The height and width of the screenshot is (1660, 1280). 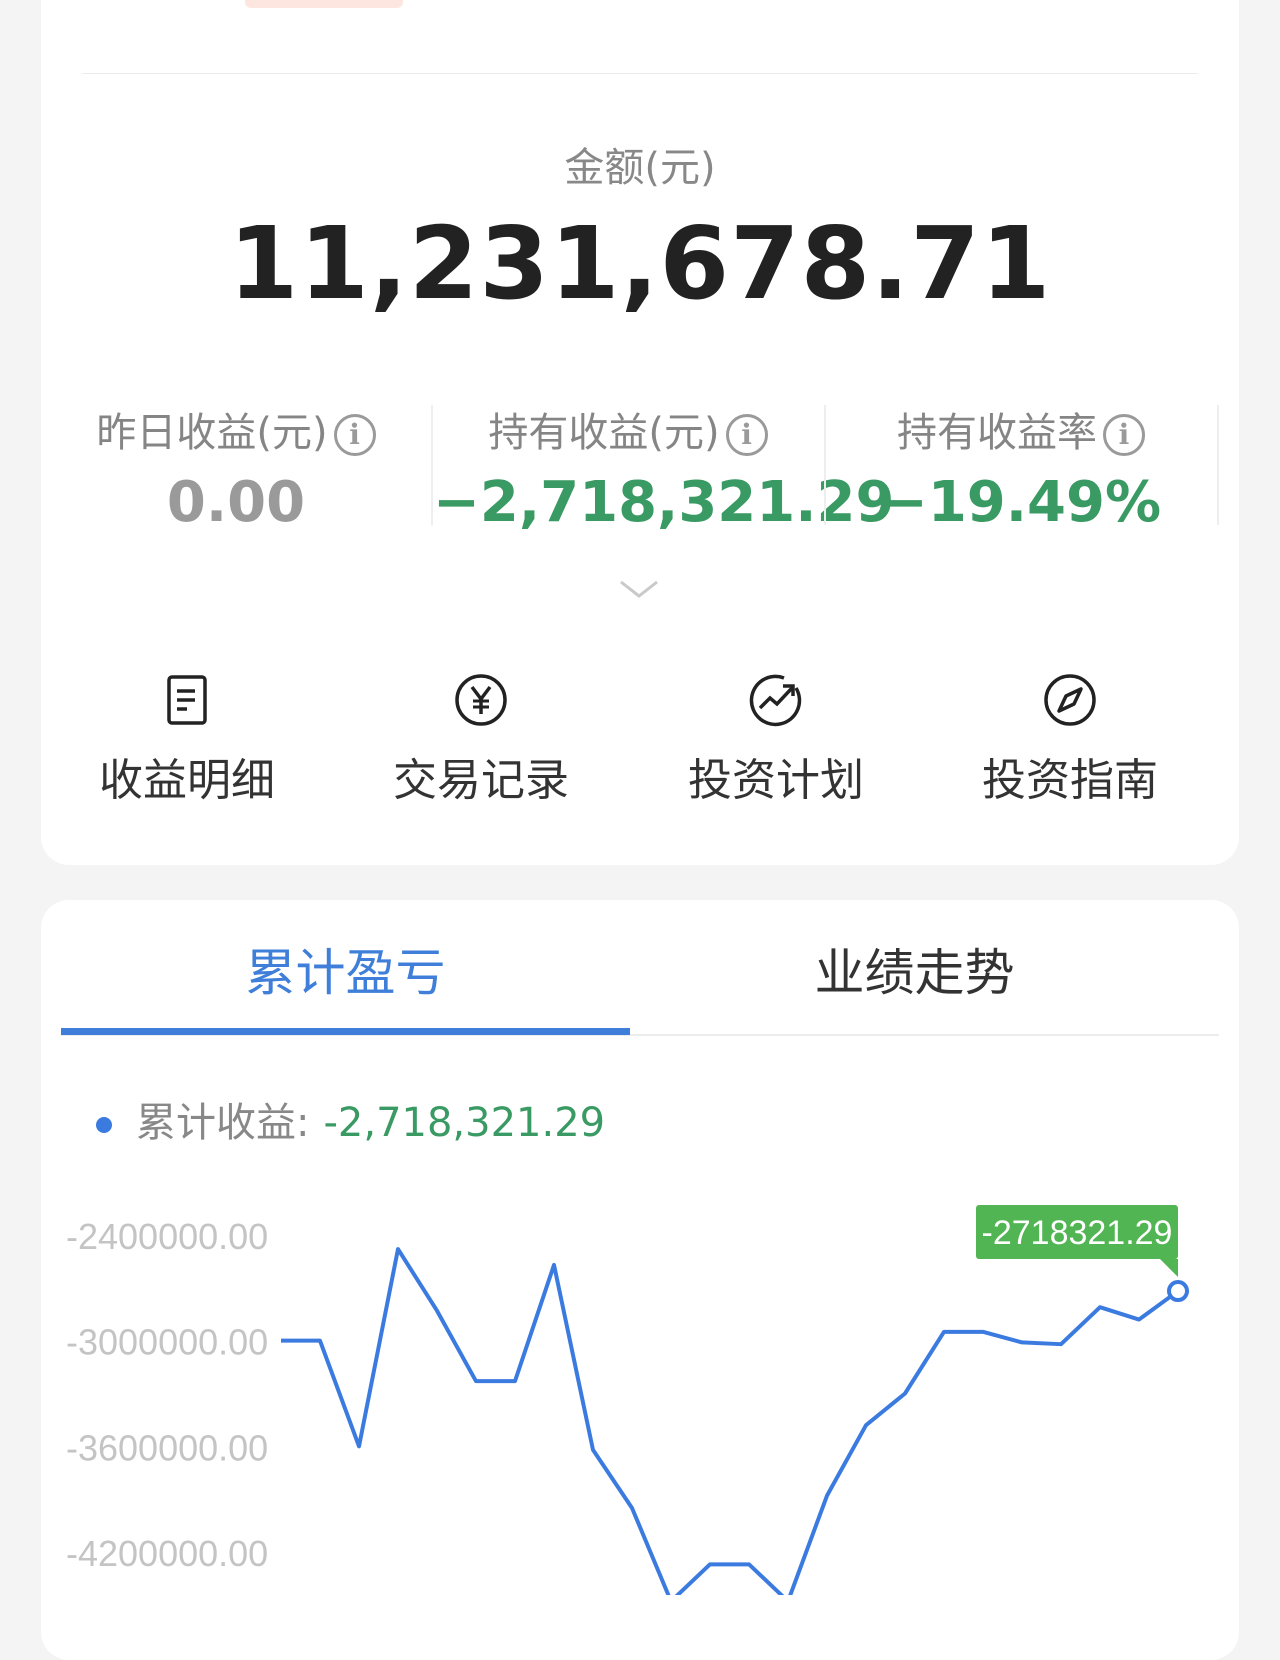 I want to click on chevron-down-icon, so click(x=639, y=590).